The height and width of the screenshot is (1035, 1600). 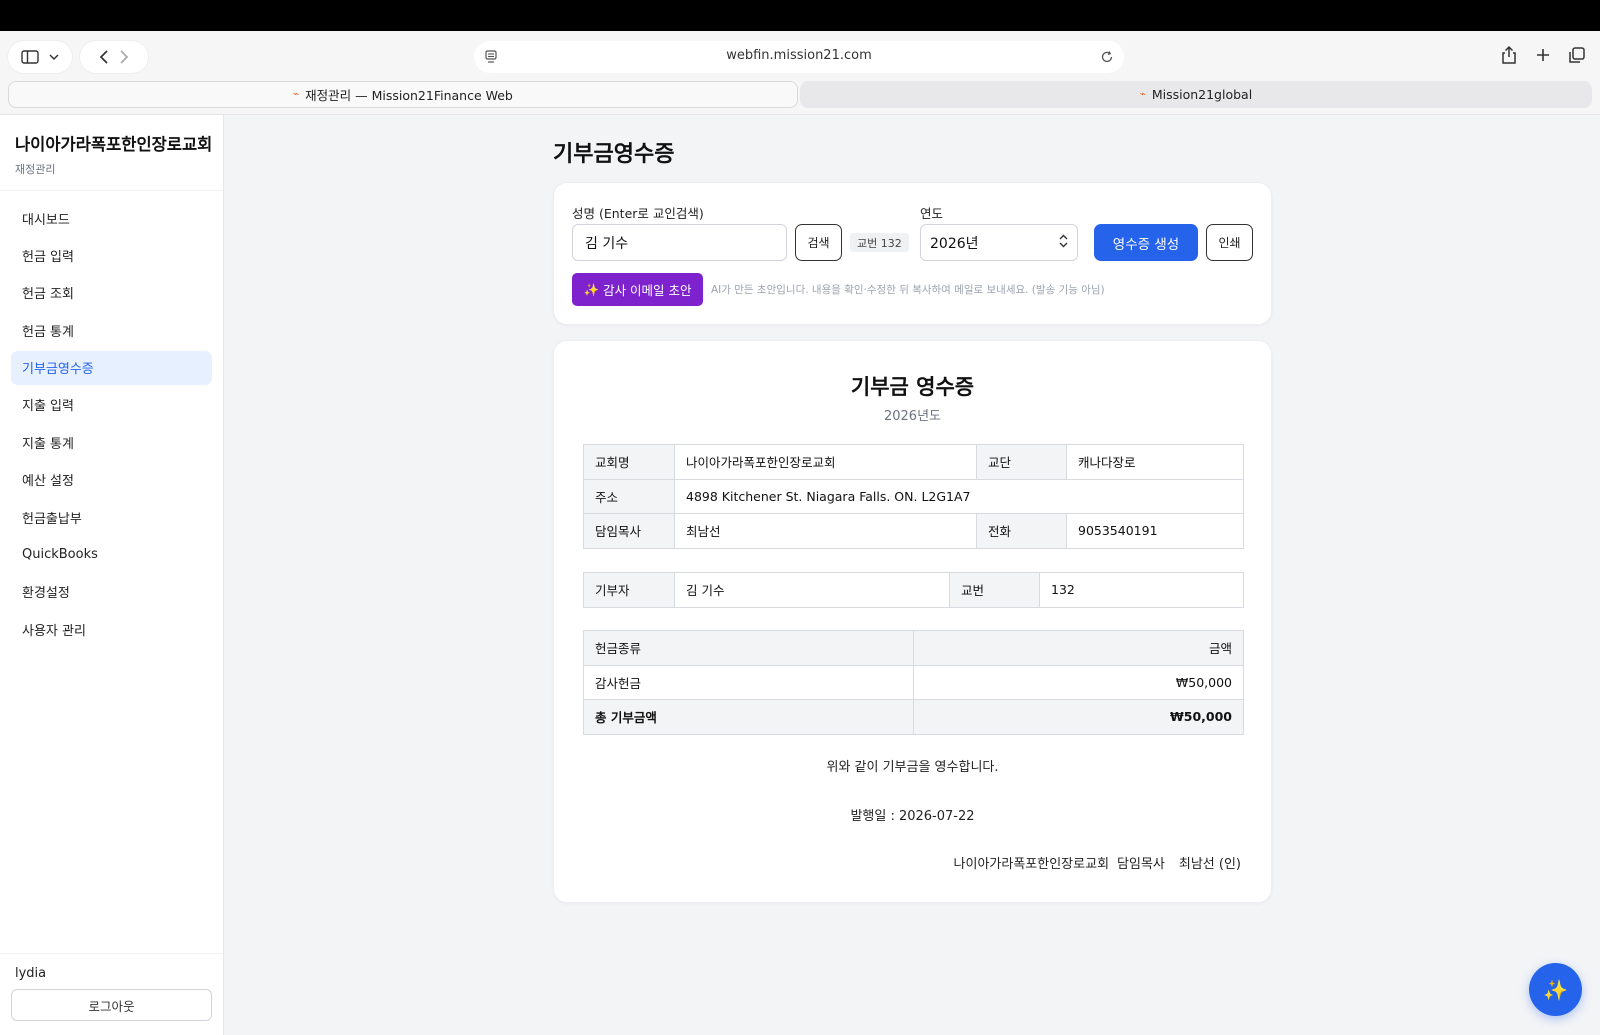 I want to click on tab-global: ⌁ Mission21global, so click(x=1196, y=94).